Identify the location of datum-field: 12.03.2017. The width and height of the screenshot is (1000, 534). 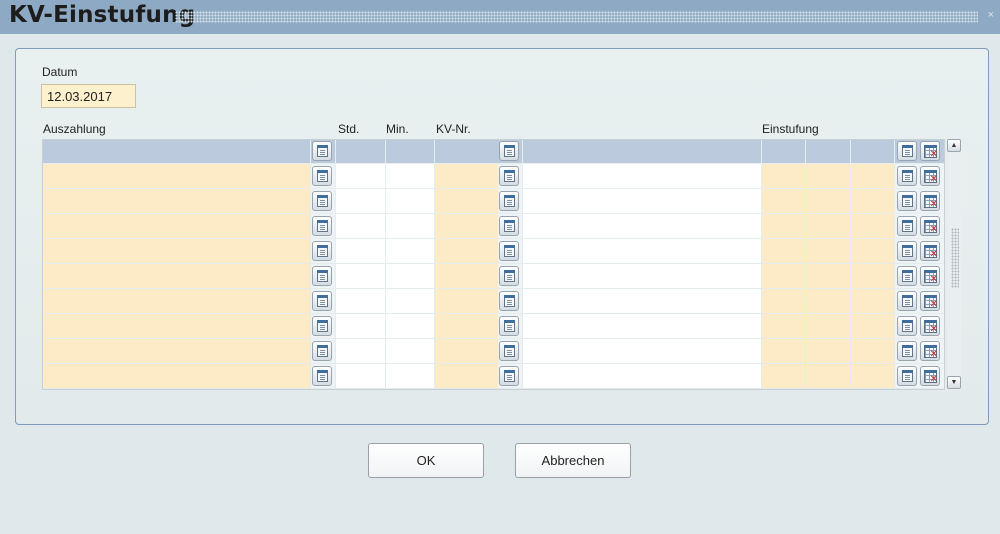
(88, 96).